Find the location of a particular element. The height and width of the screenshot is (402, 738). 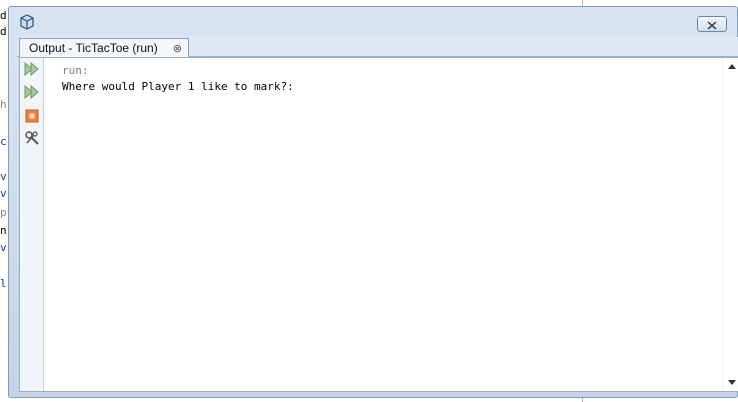

output-toolbar is located at coordinates (32, 224).